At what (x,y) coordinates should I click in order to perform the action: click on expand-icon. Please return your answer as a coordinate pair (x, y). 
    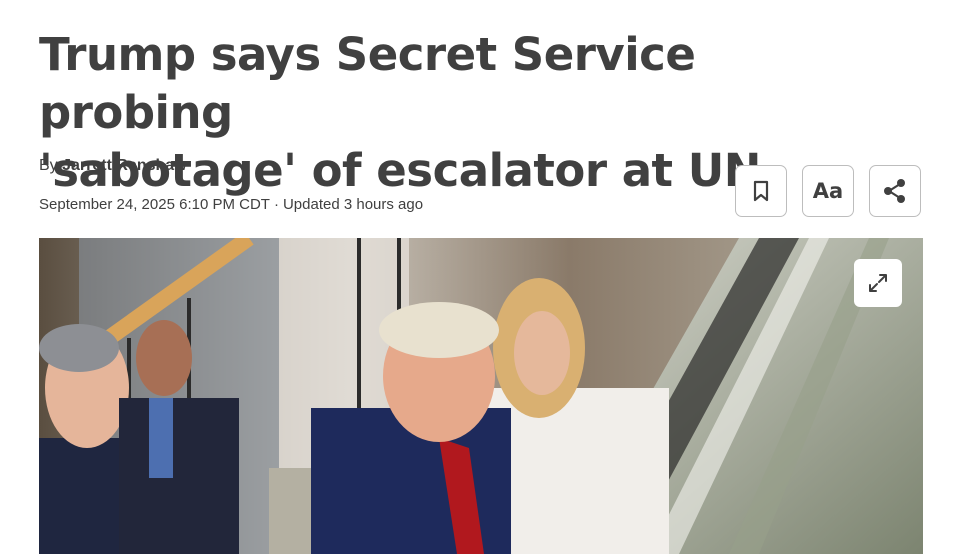
    Looking at the image, I should click on (878, 283).